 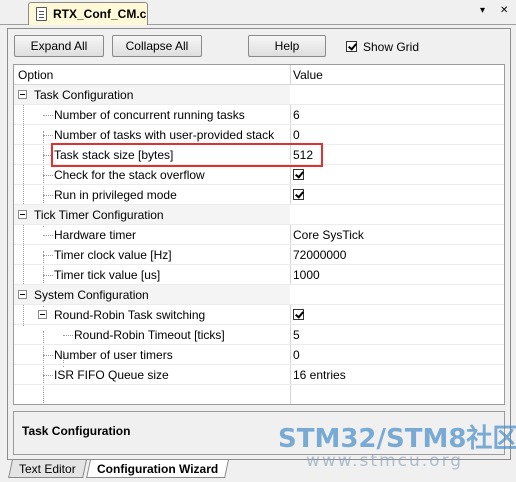 What do you see at coordinates (259, 175) in the screenshot?
I see `tree-row: Check for the stack overflow` at bounding box center [259, 175].